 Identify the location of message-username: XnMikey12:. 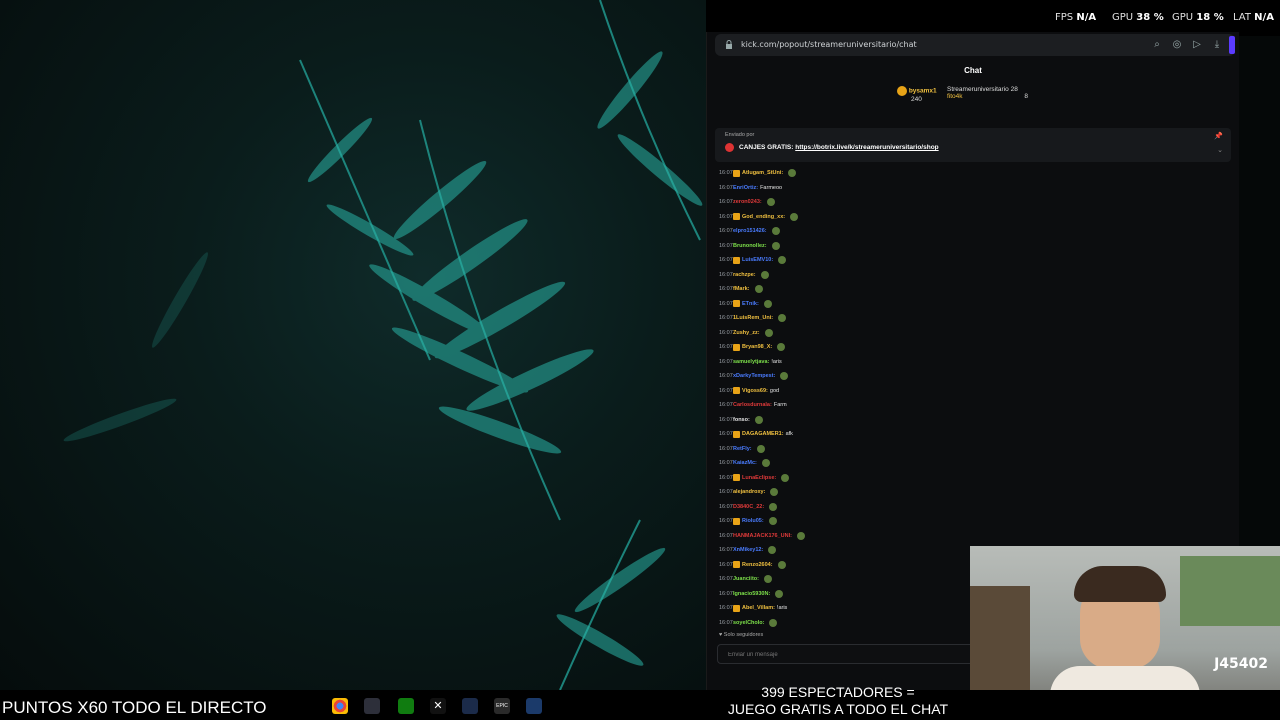
(748, 550).